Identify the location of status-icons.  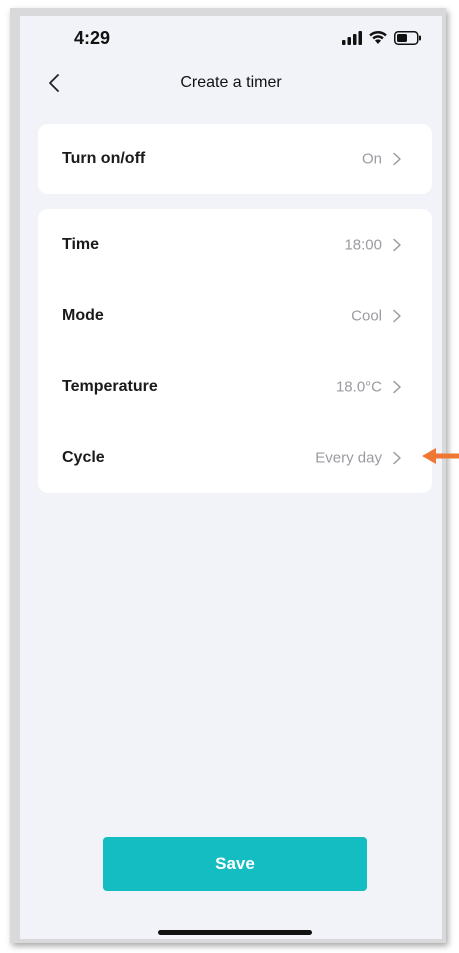
(382, 37).